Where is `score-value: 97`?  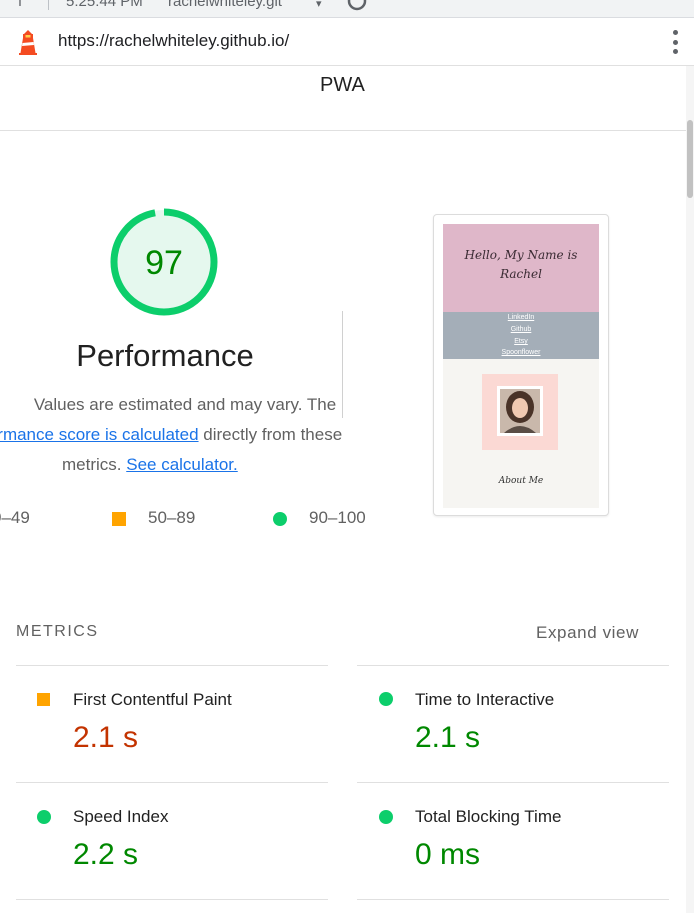
score-value: 97 is located at coordinates (164, 263).